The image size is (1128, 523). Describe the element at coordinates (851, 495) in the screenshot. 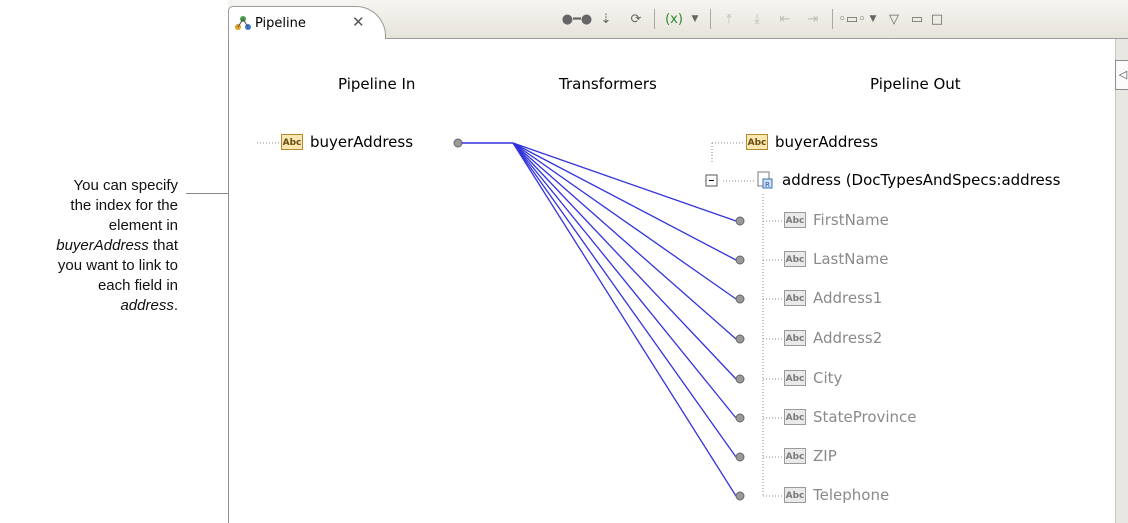

I see `field-label: Telephone` at that location.